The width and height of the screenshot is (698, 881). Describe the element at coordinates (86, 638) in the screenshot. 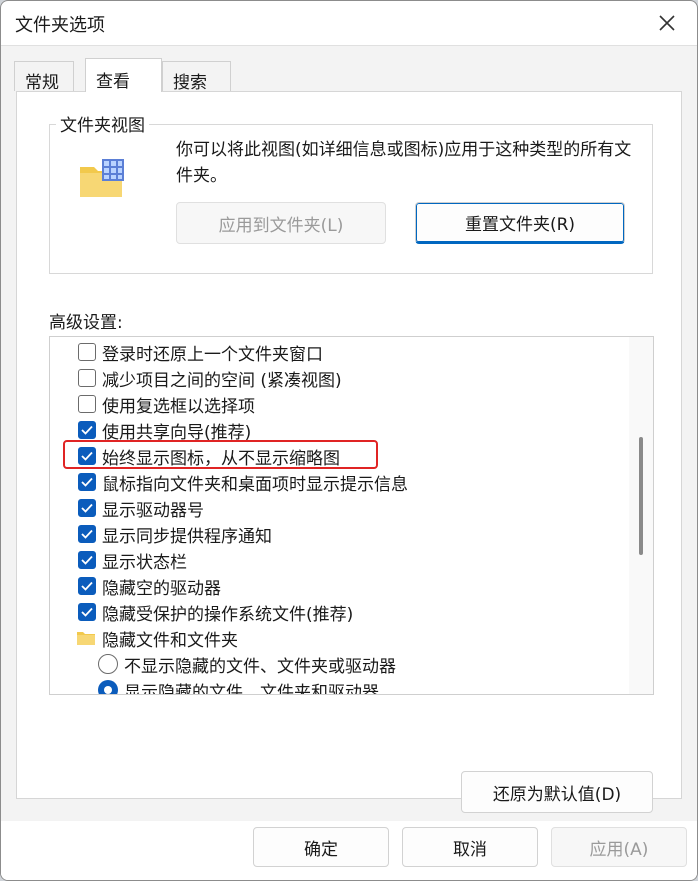

I see `folder-icon` at that location.